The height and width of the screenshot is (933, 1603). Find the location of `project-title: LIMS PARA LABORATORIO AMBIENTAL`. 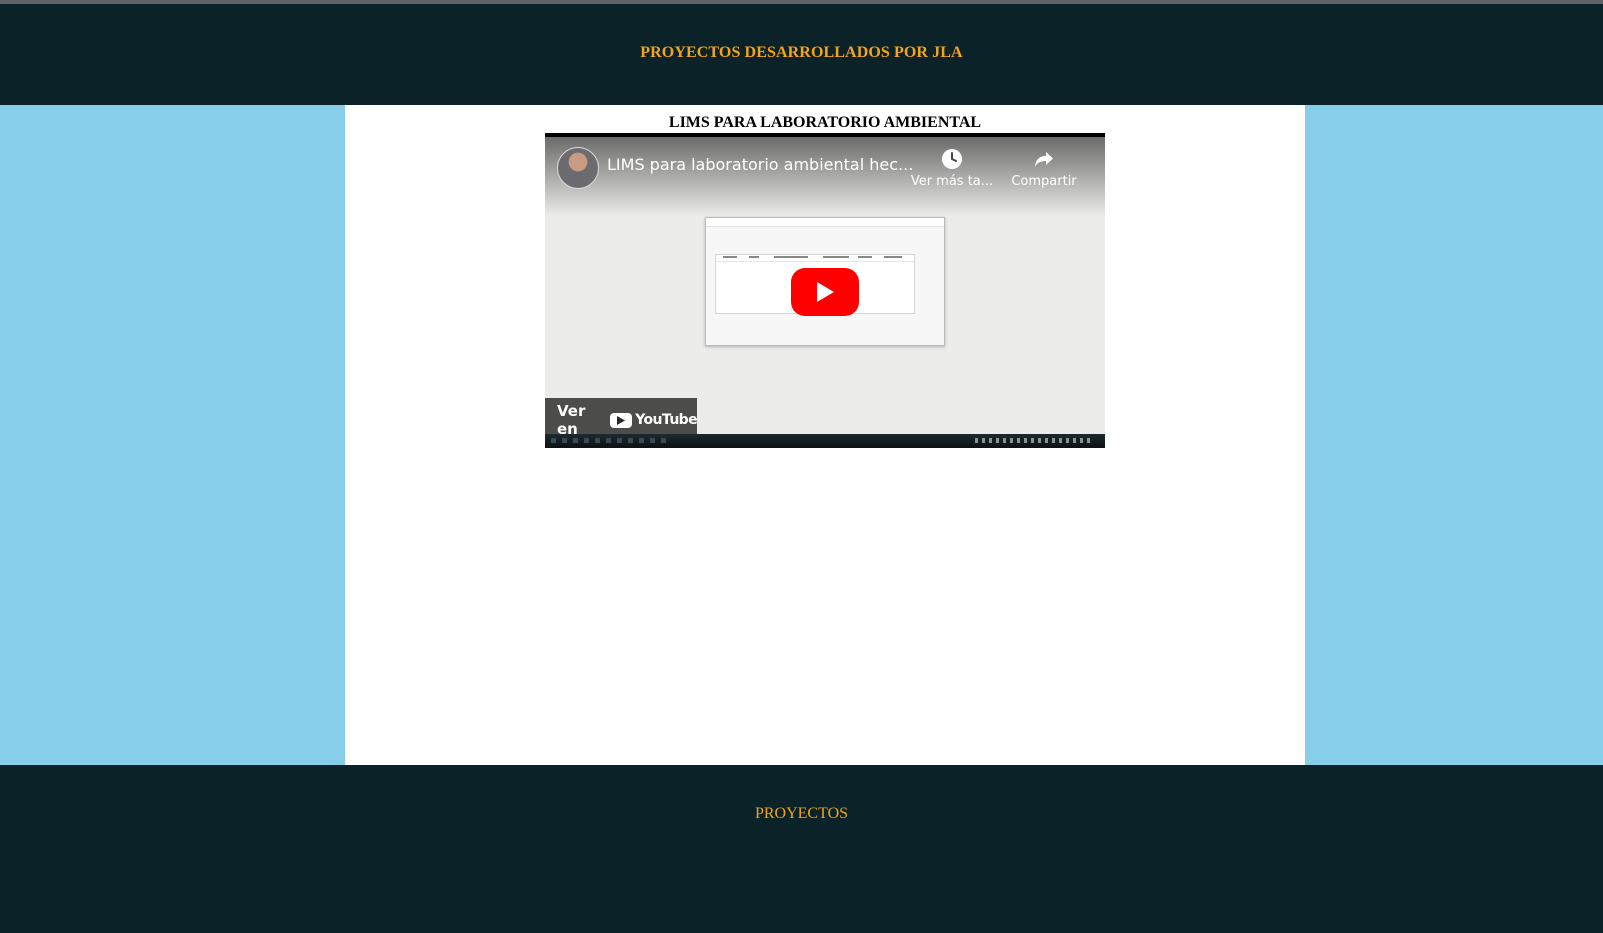

project-title: LIMS PARA LABORATORIO AMBIENTAL is located at coordinates (825, 122).